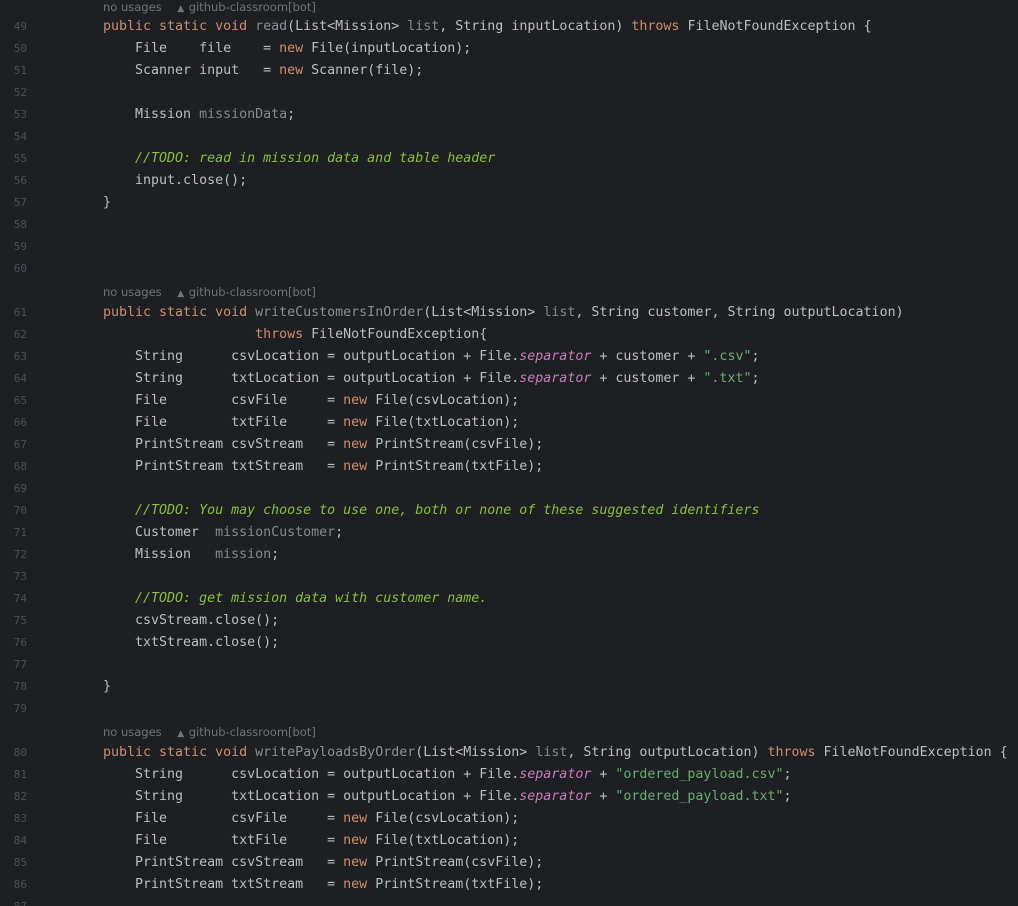 The height and width of the screenshot is (906, 1018). I want to click on code-token: writeCustomersInOrder, so click(339, 312).